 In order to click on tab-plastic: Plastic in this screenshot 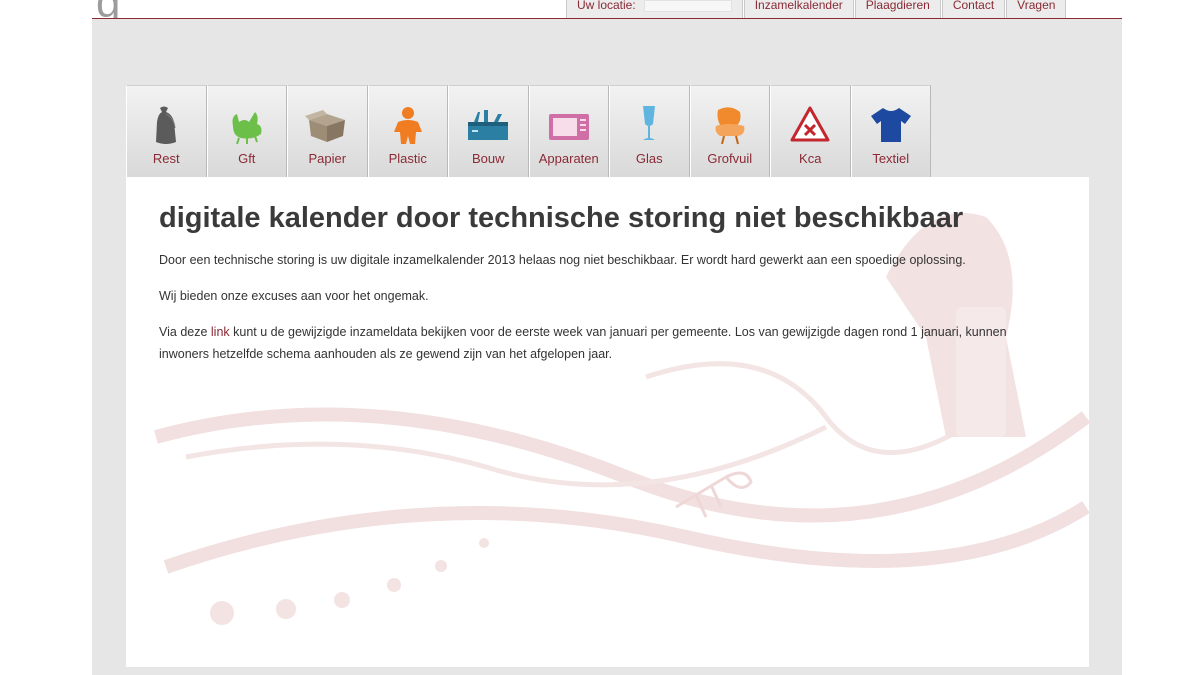, I will do `click(407, 131)`.